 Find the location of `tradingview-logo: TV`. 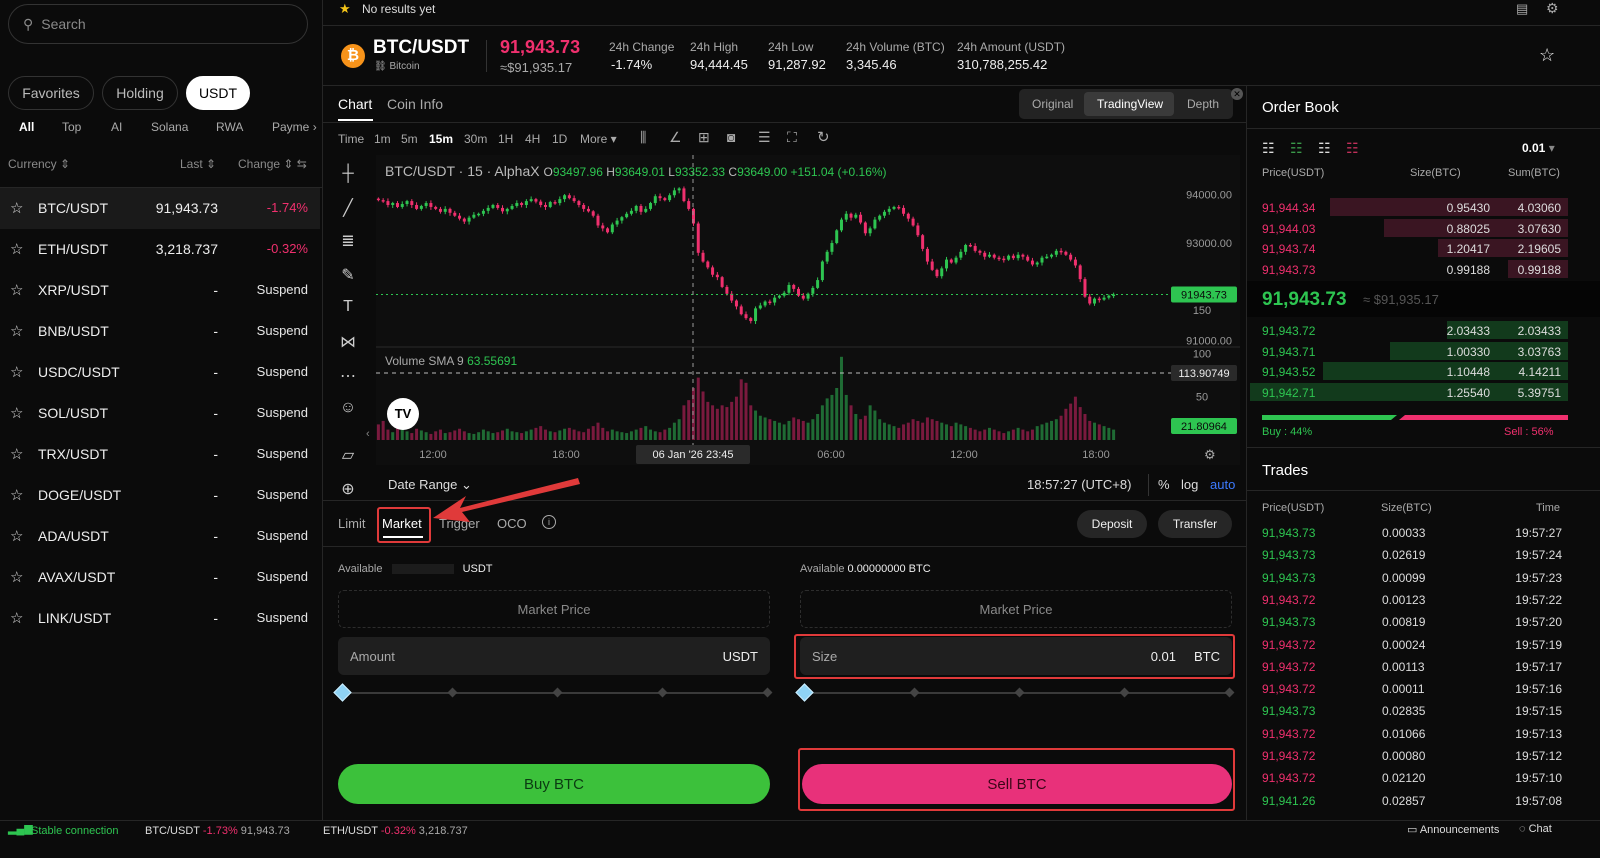

tradingview-logo: TV is located at coordinates (403, 414).